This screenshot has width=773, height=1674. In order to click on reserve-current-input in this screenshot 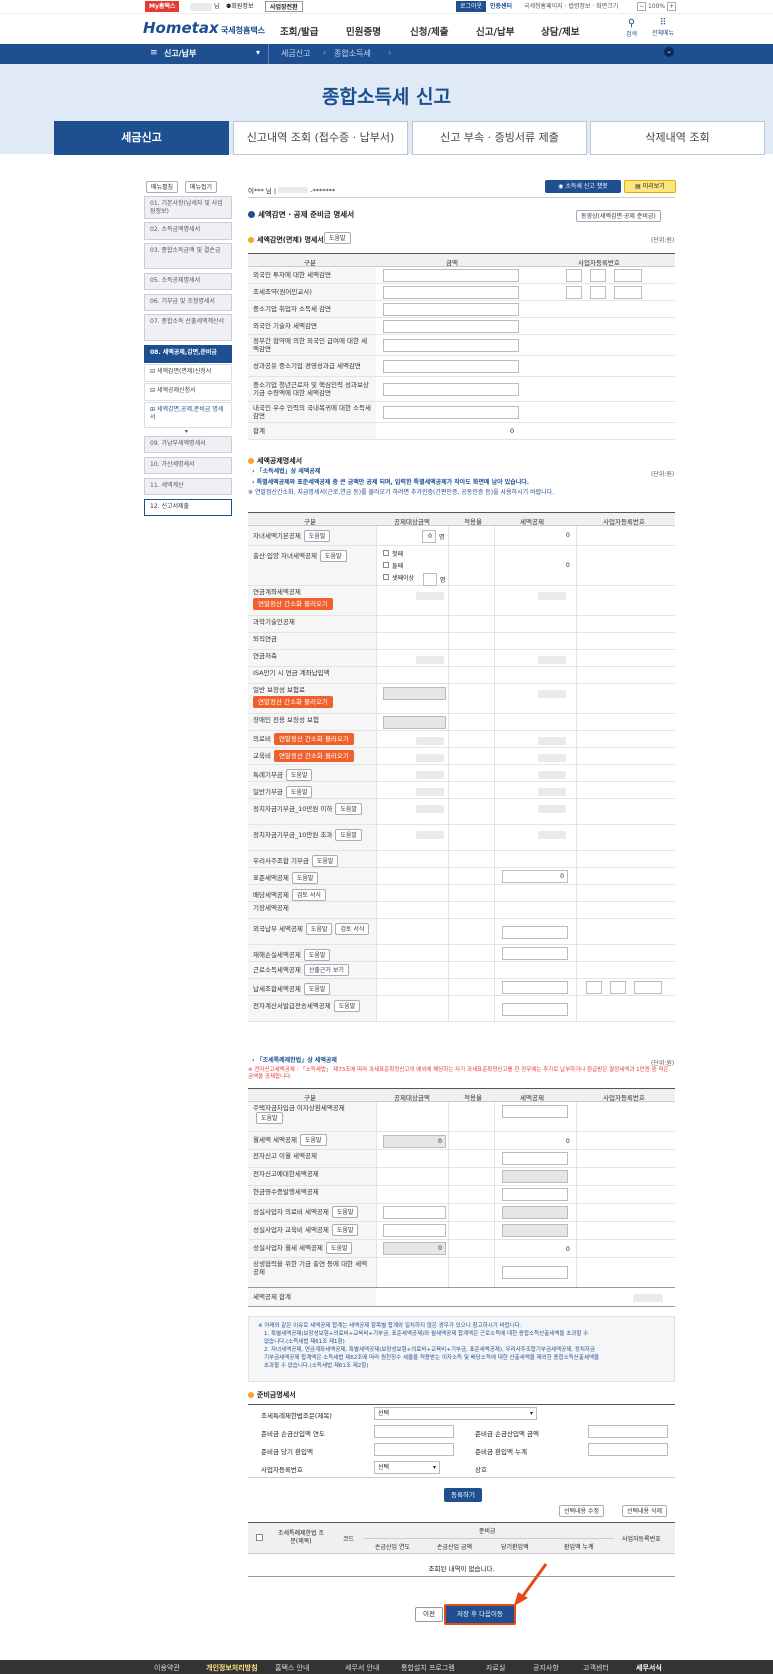, I will do `click(414, 1449)`.